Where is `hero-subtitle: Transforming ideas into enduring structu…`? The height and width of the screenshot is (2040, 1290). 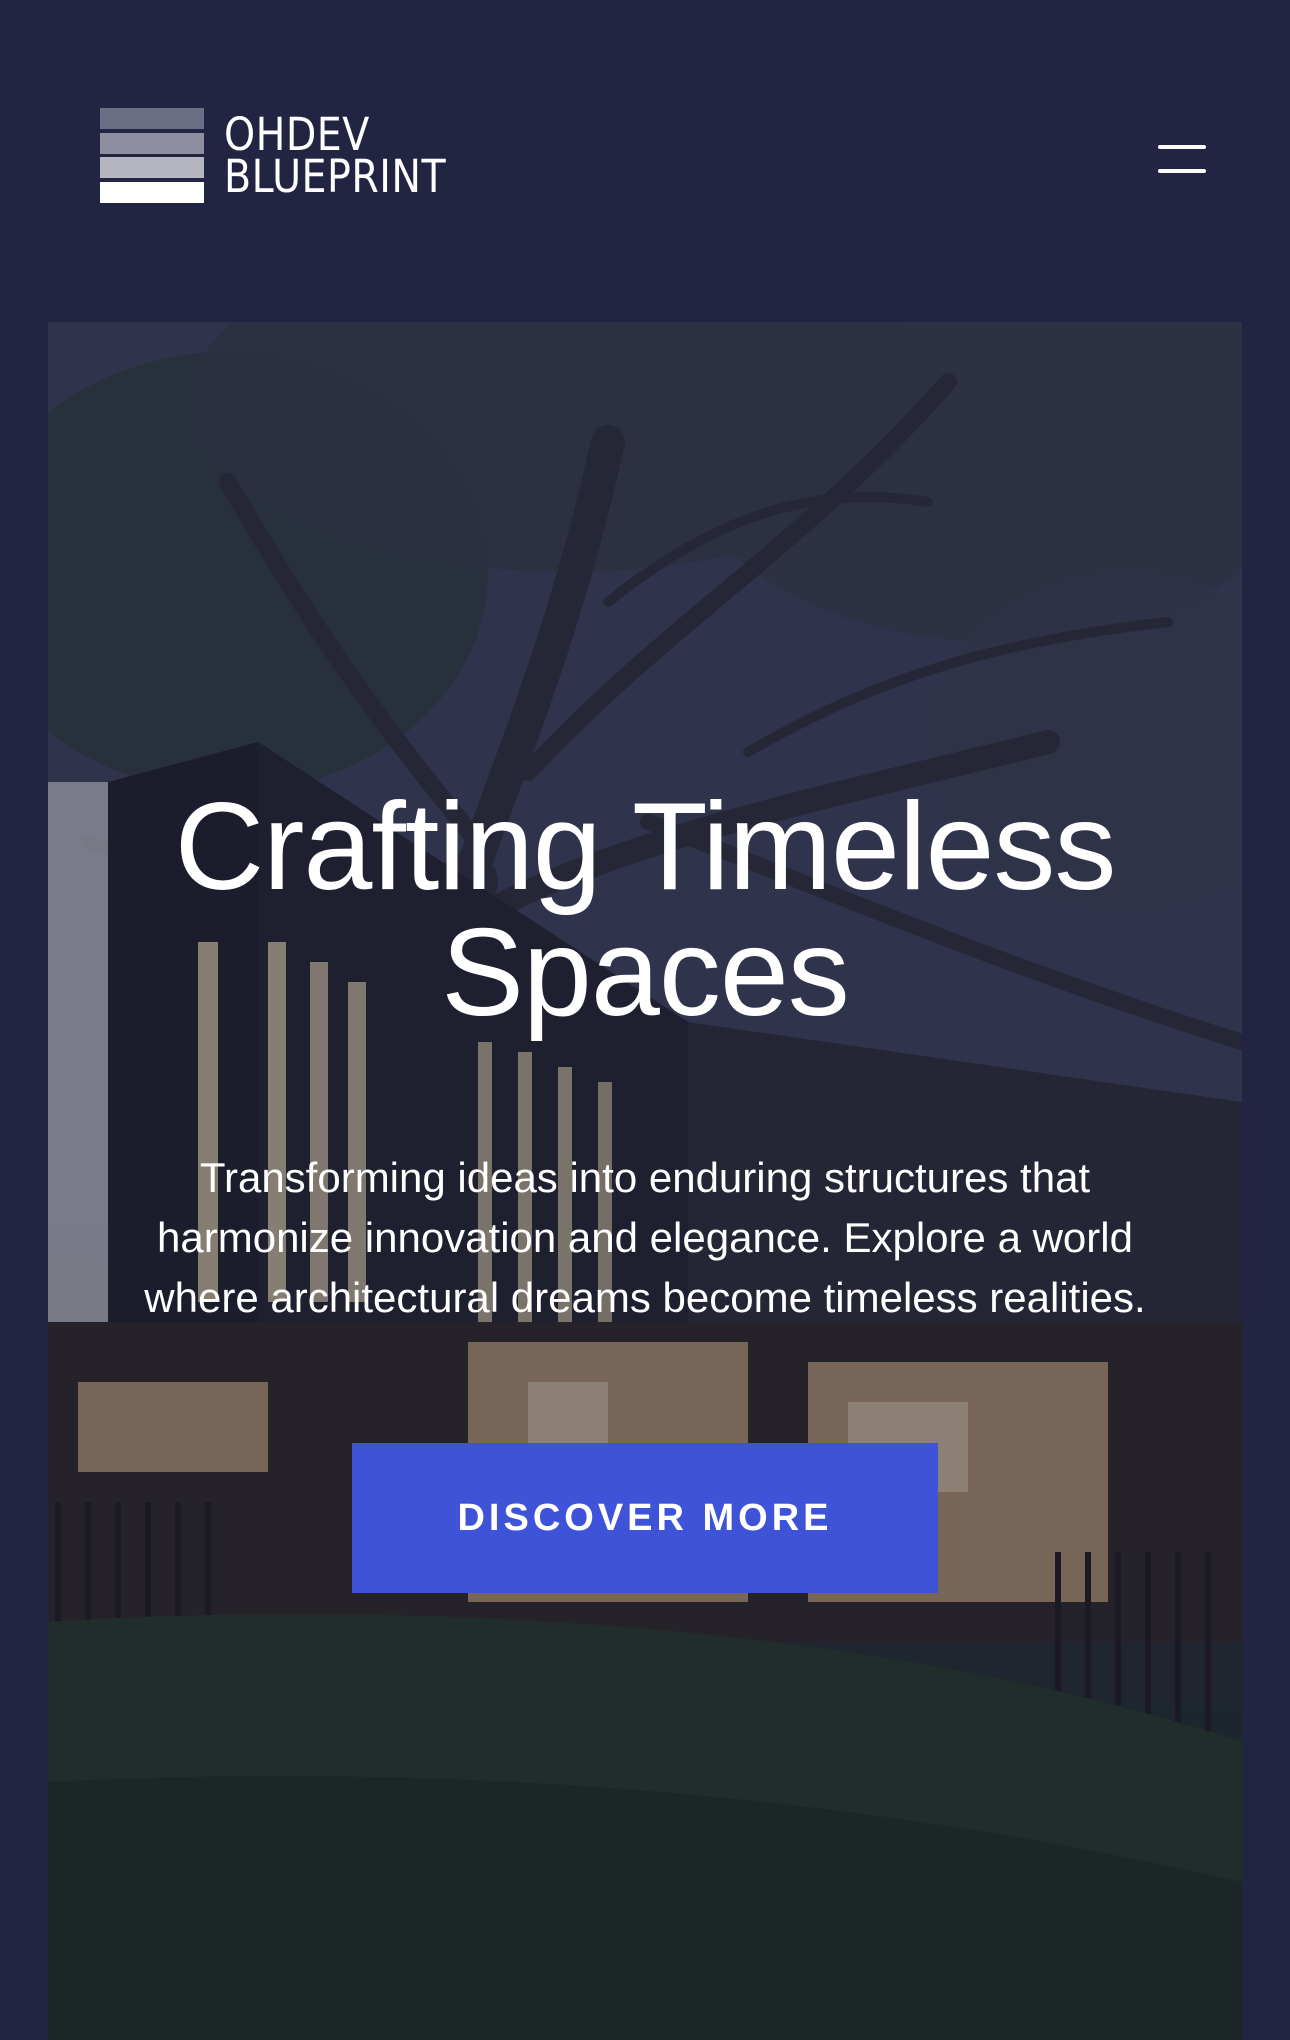
hero-subtitle: Transforming ideas into enduring structu… is located at coordinates (645, 1238).